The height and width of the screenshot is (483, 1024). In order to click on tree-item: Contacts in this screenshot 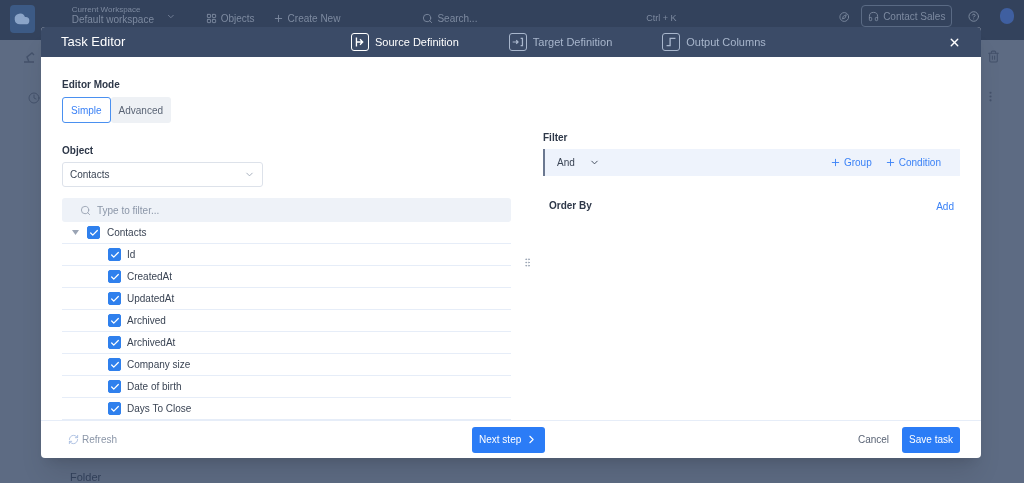, I will do `click(127, 232)`.